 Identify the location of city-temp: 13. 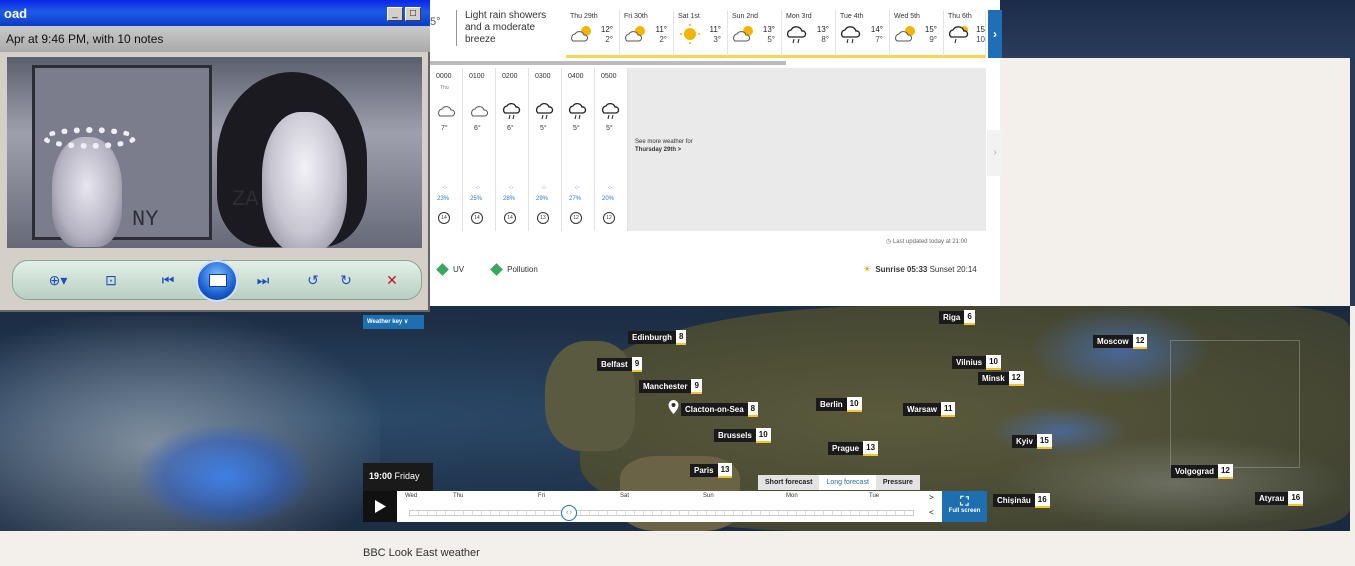
(725, 470).